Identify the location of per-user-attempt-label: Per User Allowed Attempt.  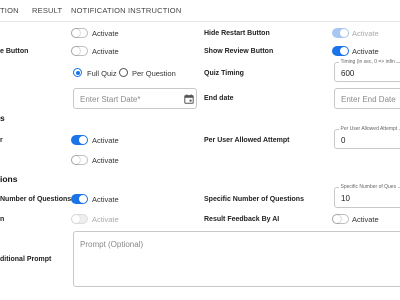
(247, 140).